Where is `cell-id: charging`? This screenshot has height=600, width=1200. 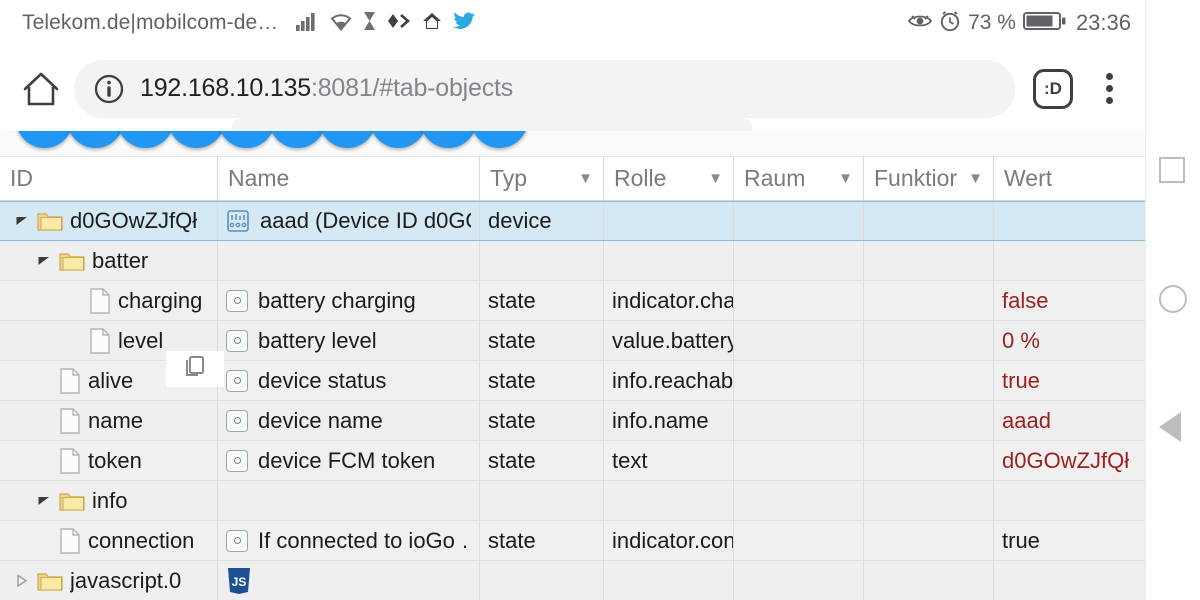 cell-id: charging is located at coordinates (109, 300).